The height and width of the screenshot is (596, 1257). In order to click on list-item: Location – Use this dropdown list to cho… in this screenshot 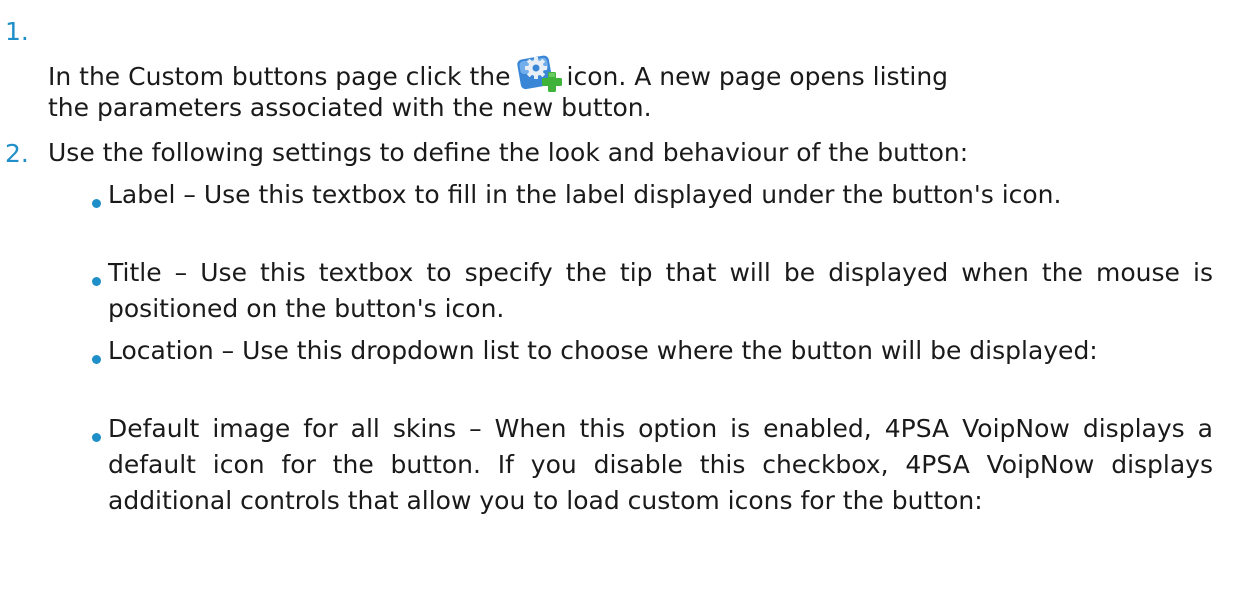, I will do `click(603, 350)`.